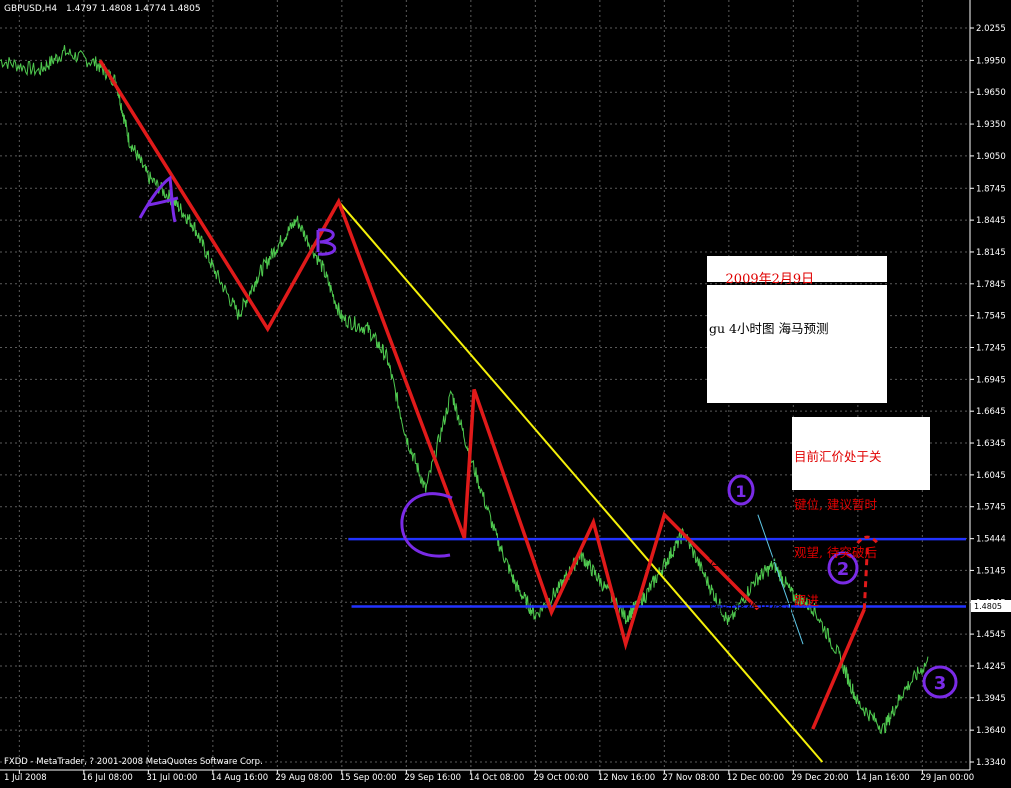 The width and height of the screenshot is (1011, 788). I want to click on y-tick-label: 1.6945, so click(991, 380).